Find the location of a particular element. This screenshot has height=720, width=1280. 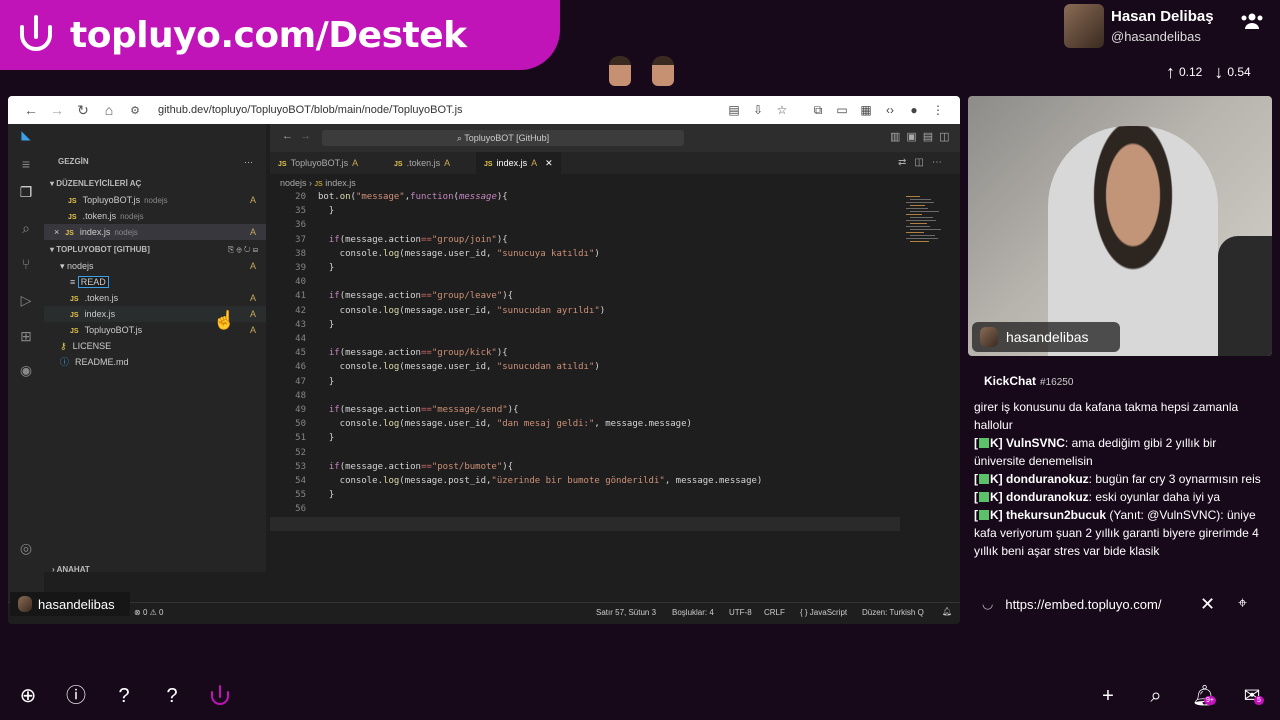

account-icon: ◎ is located at coordinates (26, 548).